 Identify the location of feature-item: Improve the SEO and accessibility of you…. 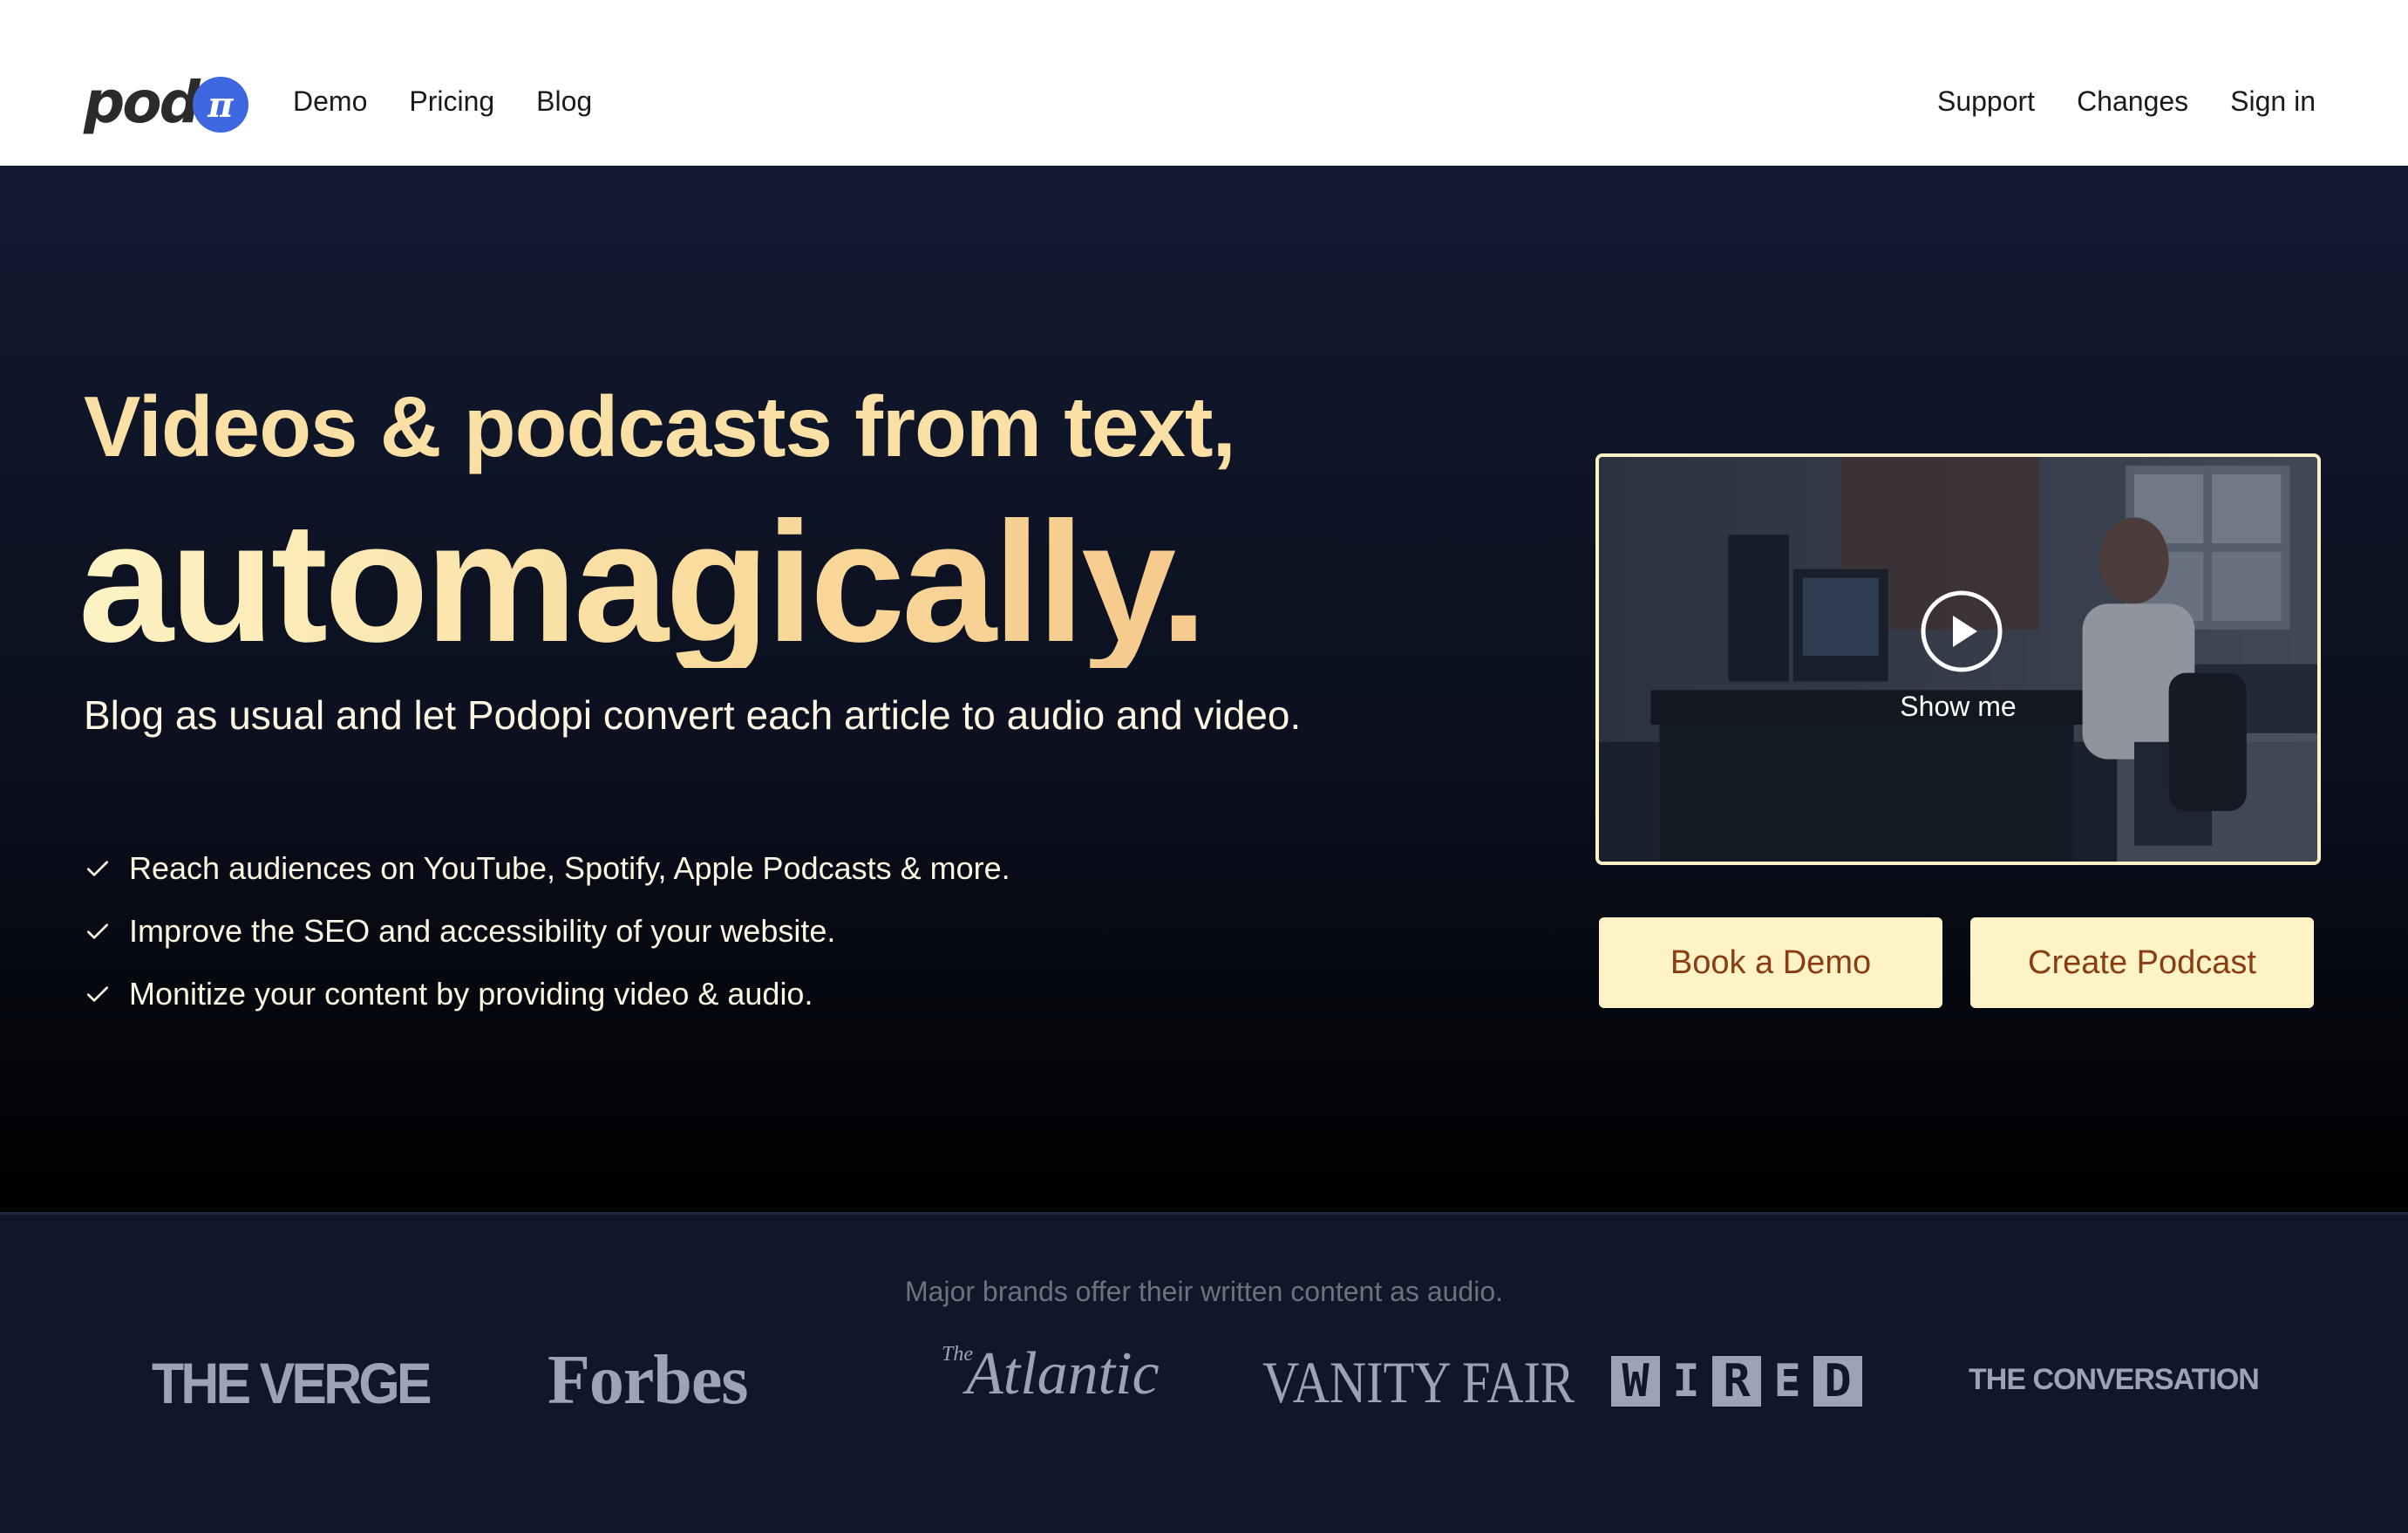
(547, 931).